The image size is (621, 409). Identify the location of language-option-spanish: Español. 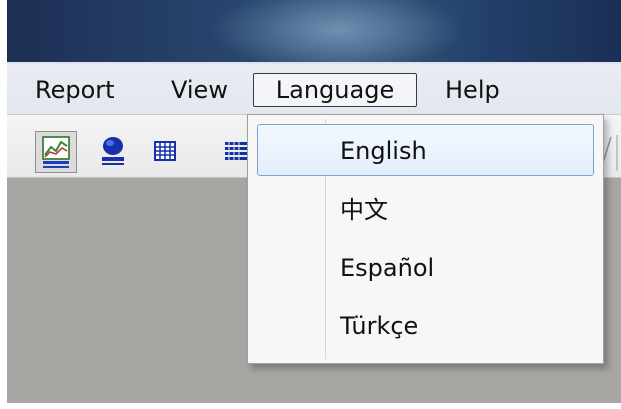
(425, 268).